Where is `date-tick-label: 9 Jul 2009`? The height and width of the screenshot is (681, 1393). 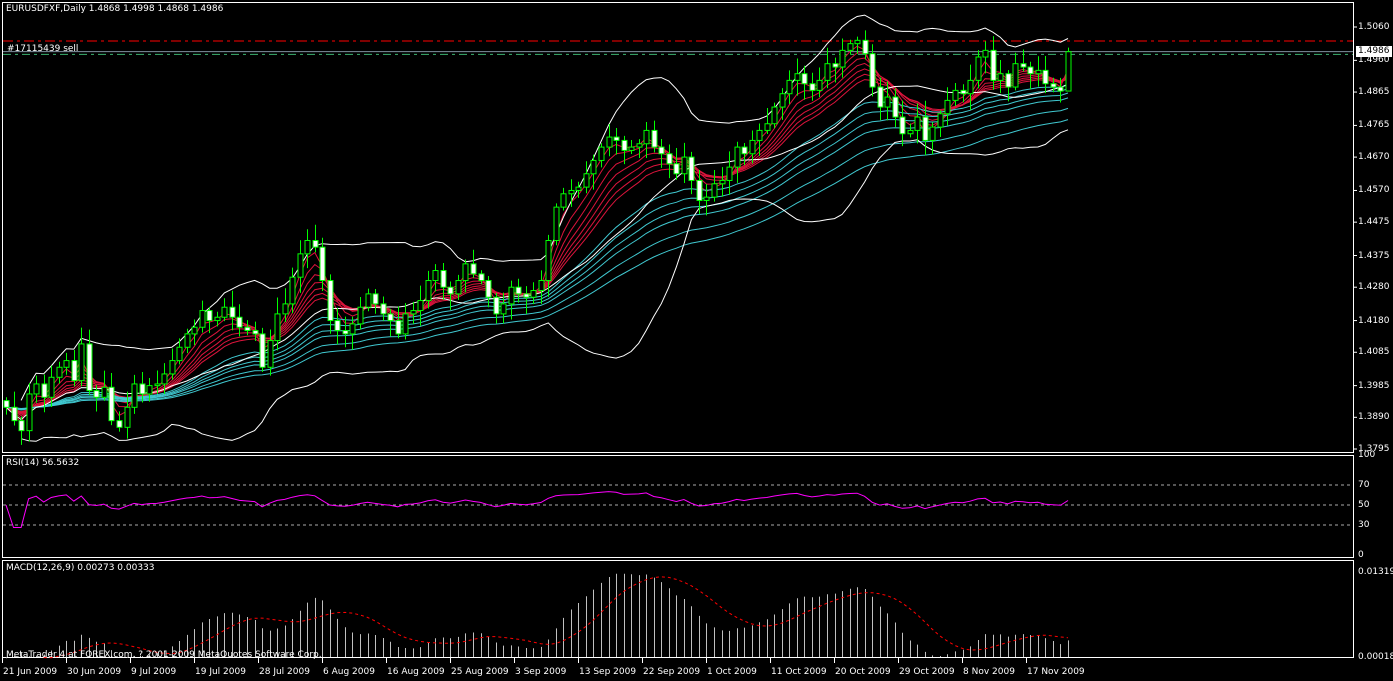 date-tick-label: 9 Jul 2009 is located at coordinates (154, 672).